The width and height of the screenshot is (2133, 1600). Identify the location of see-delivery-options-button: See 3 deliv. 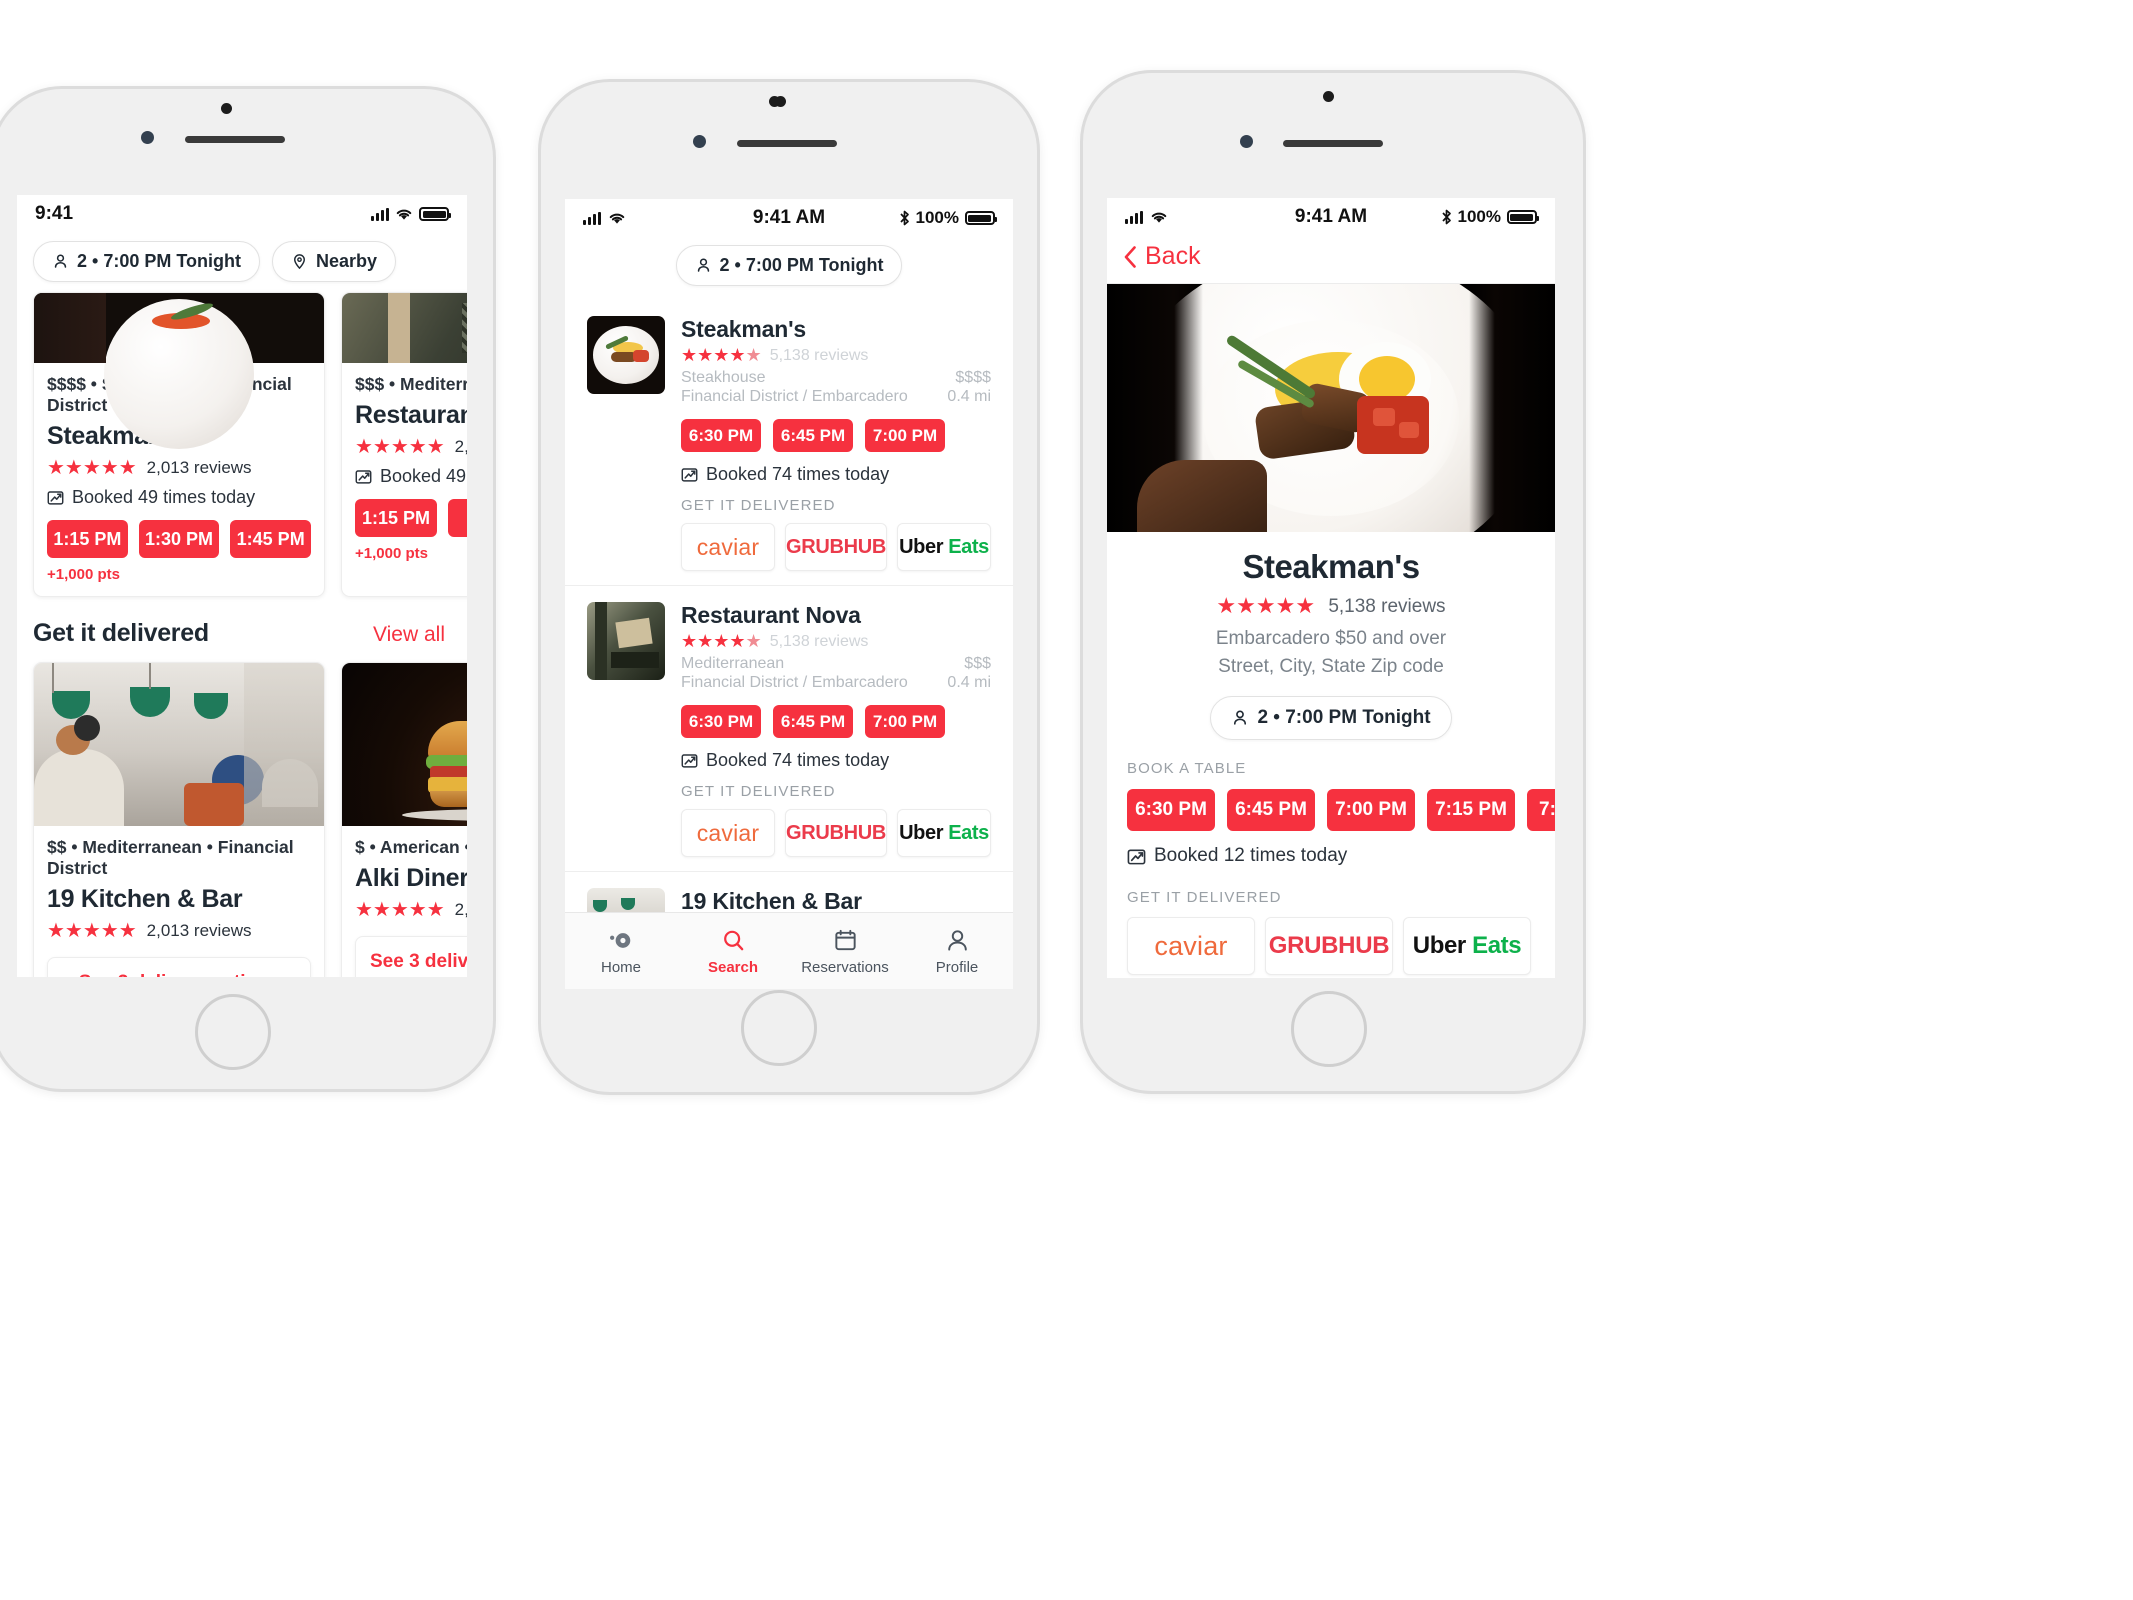
(411, 956).